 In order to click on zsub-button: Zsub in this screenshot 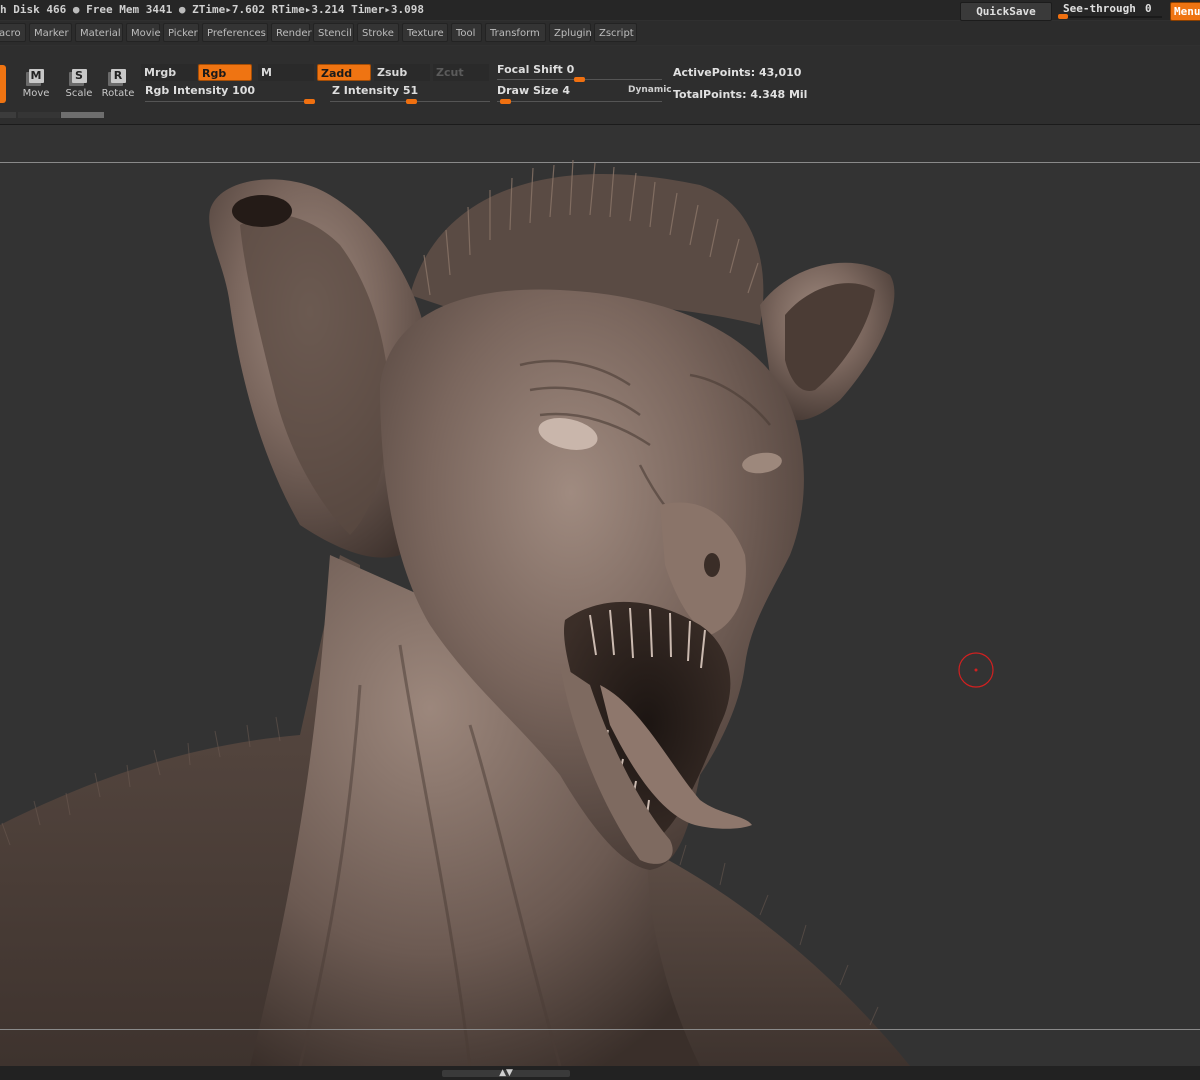, I will do `click(402, 72)`.